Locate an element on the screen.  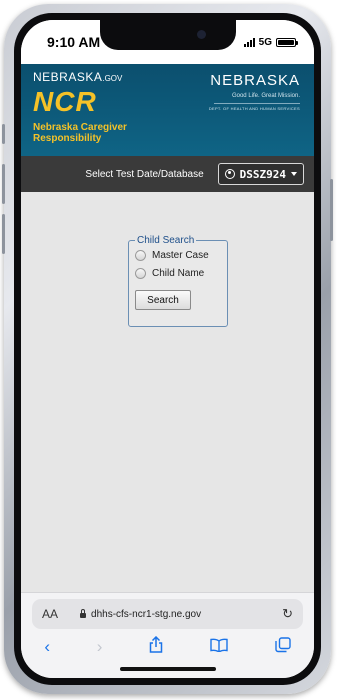
database-select: DSSZ924 is located at coordinates (260, 174).